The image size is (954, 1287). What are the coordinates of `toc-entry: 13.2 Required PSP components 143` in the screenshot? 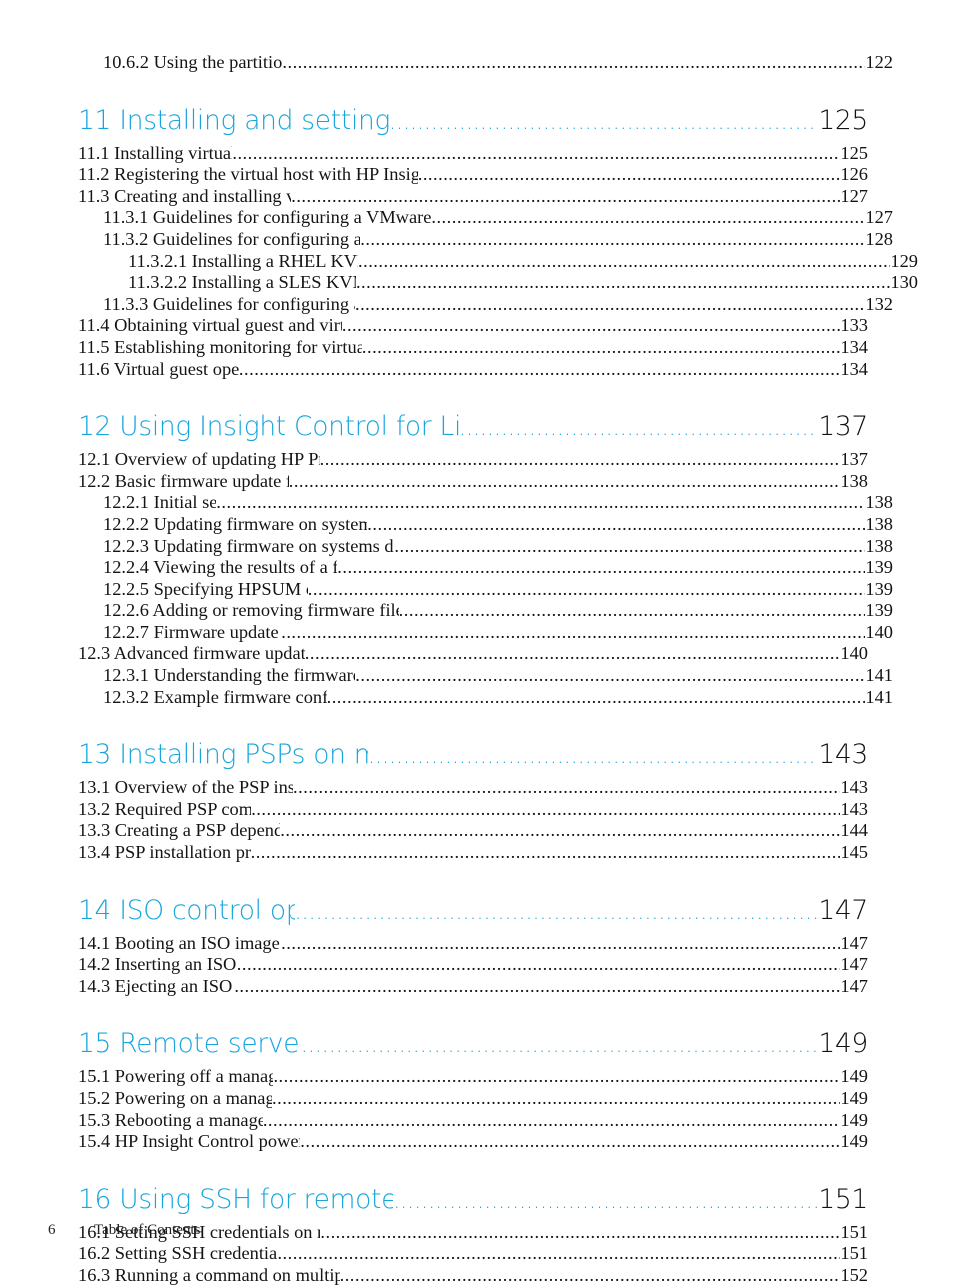 It's located at (473, 810).